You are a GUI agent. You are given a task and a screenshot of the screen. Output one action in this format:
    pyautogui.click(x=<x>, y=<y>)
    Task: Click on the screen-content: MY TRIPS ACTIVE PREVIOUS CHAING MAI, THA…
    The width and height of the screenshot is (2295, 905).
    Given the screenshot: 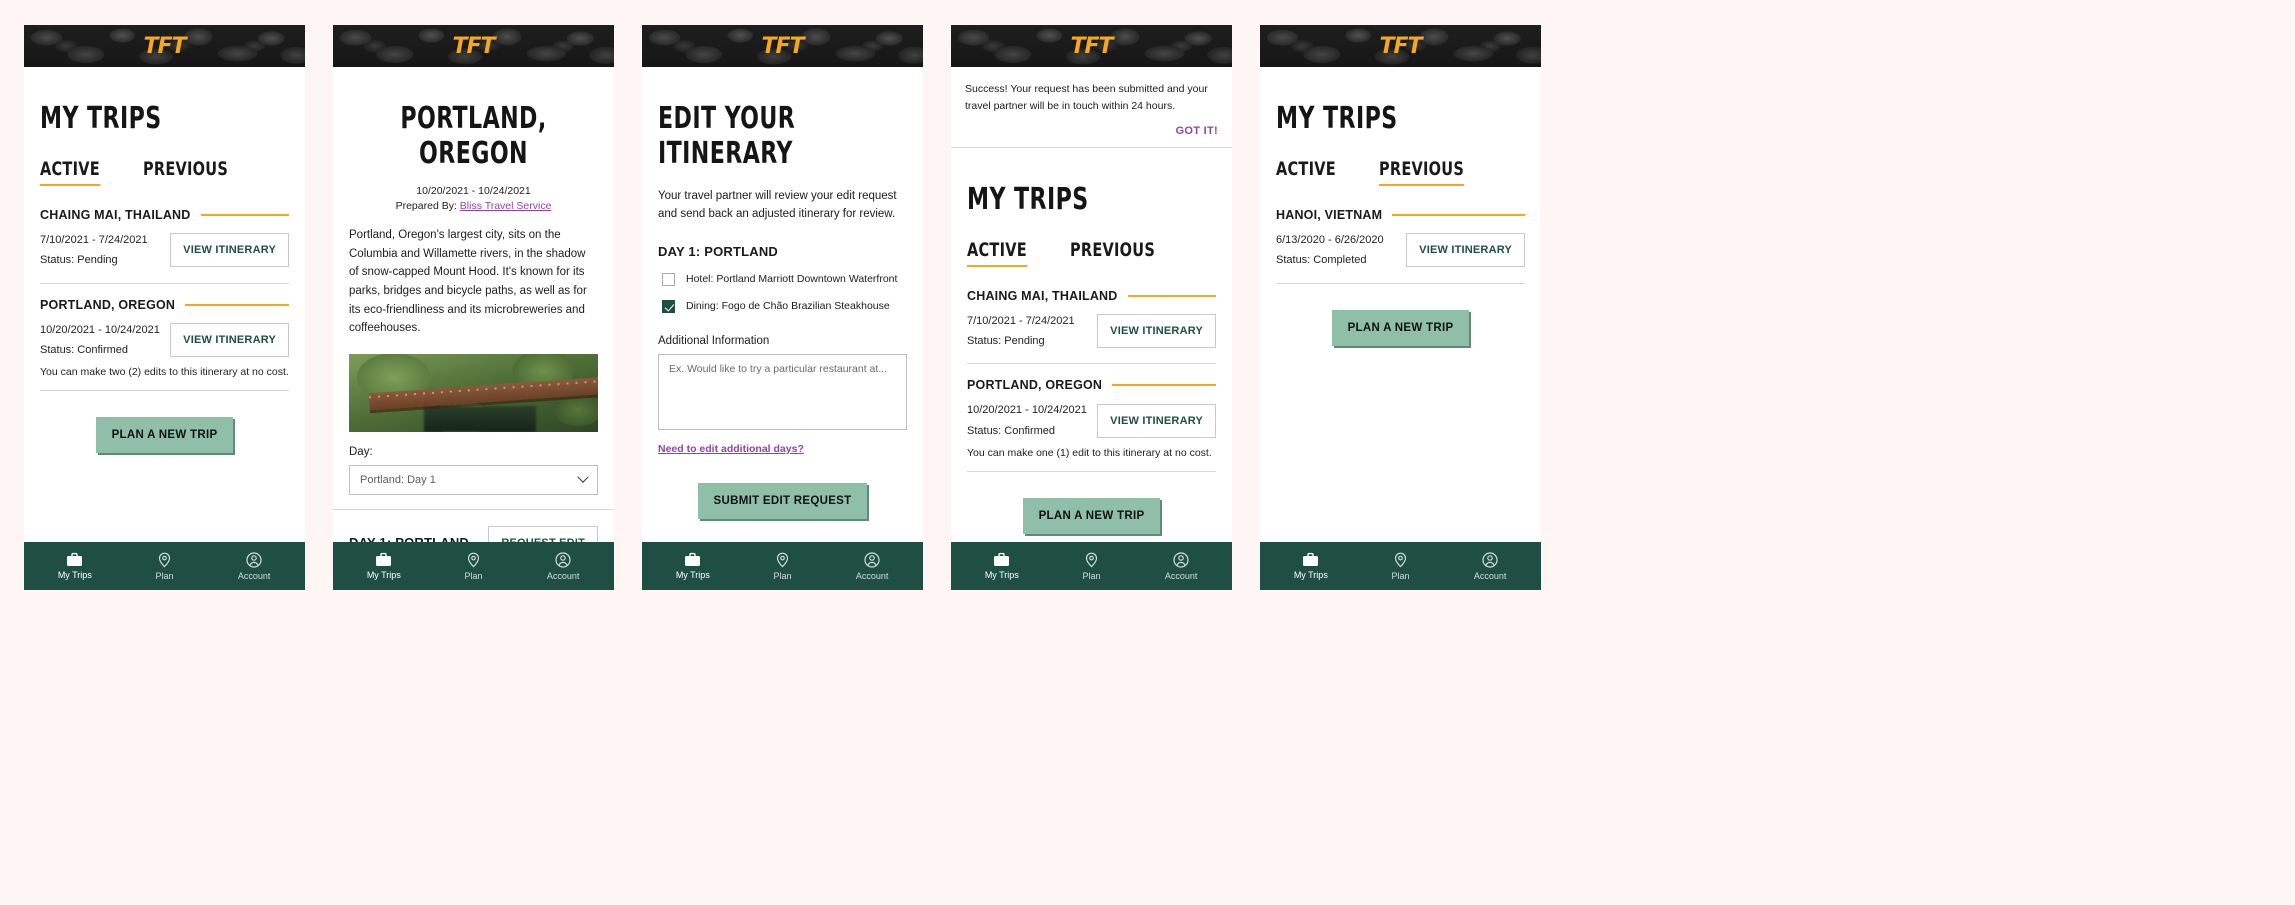 What is the action you would take?
    pyautogui.click(x=1091, y=344)
    